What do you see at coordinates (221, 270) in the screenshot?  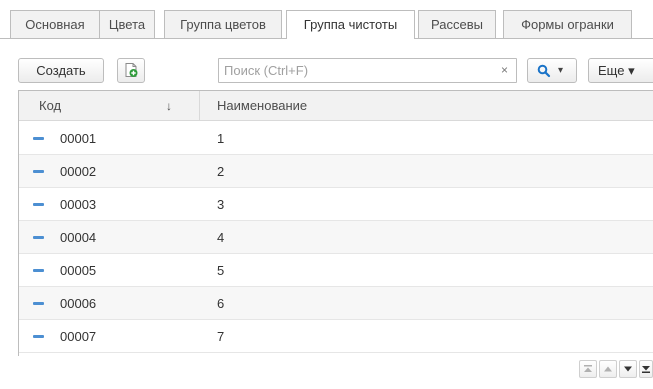 I see `cell-name: 5` at bounding box center [221, 270].